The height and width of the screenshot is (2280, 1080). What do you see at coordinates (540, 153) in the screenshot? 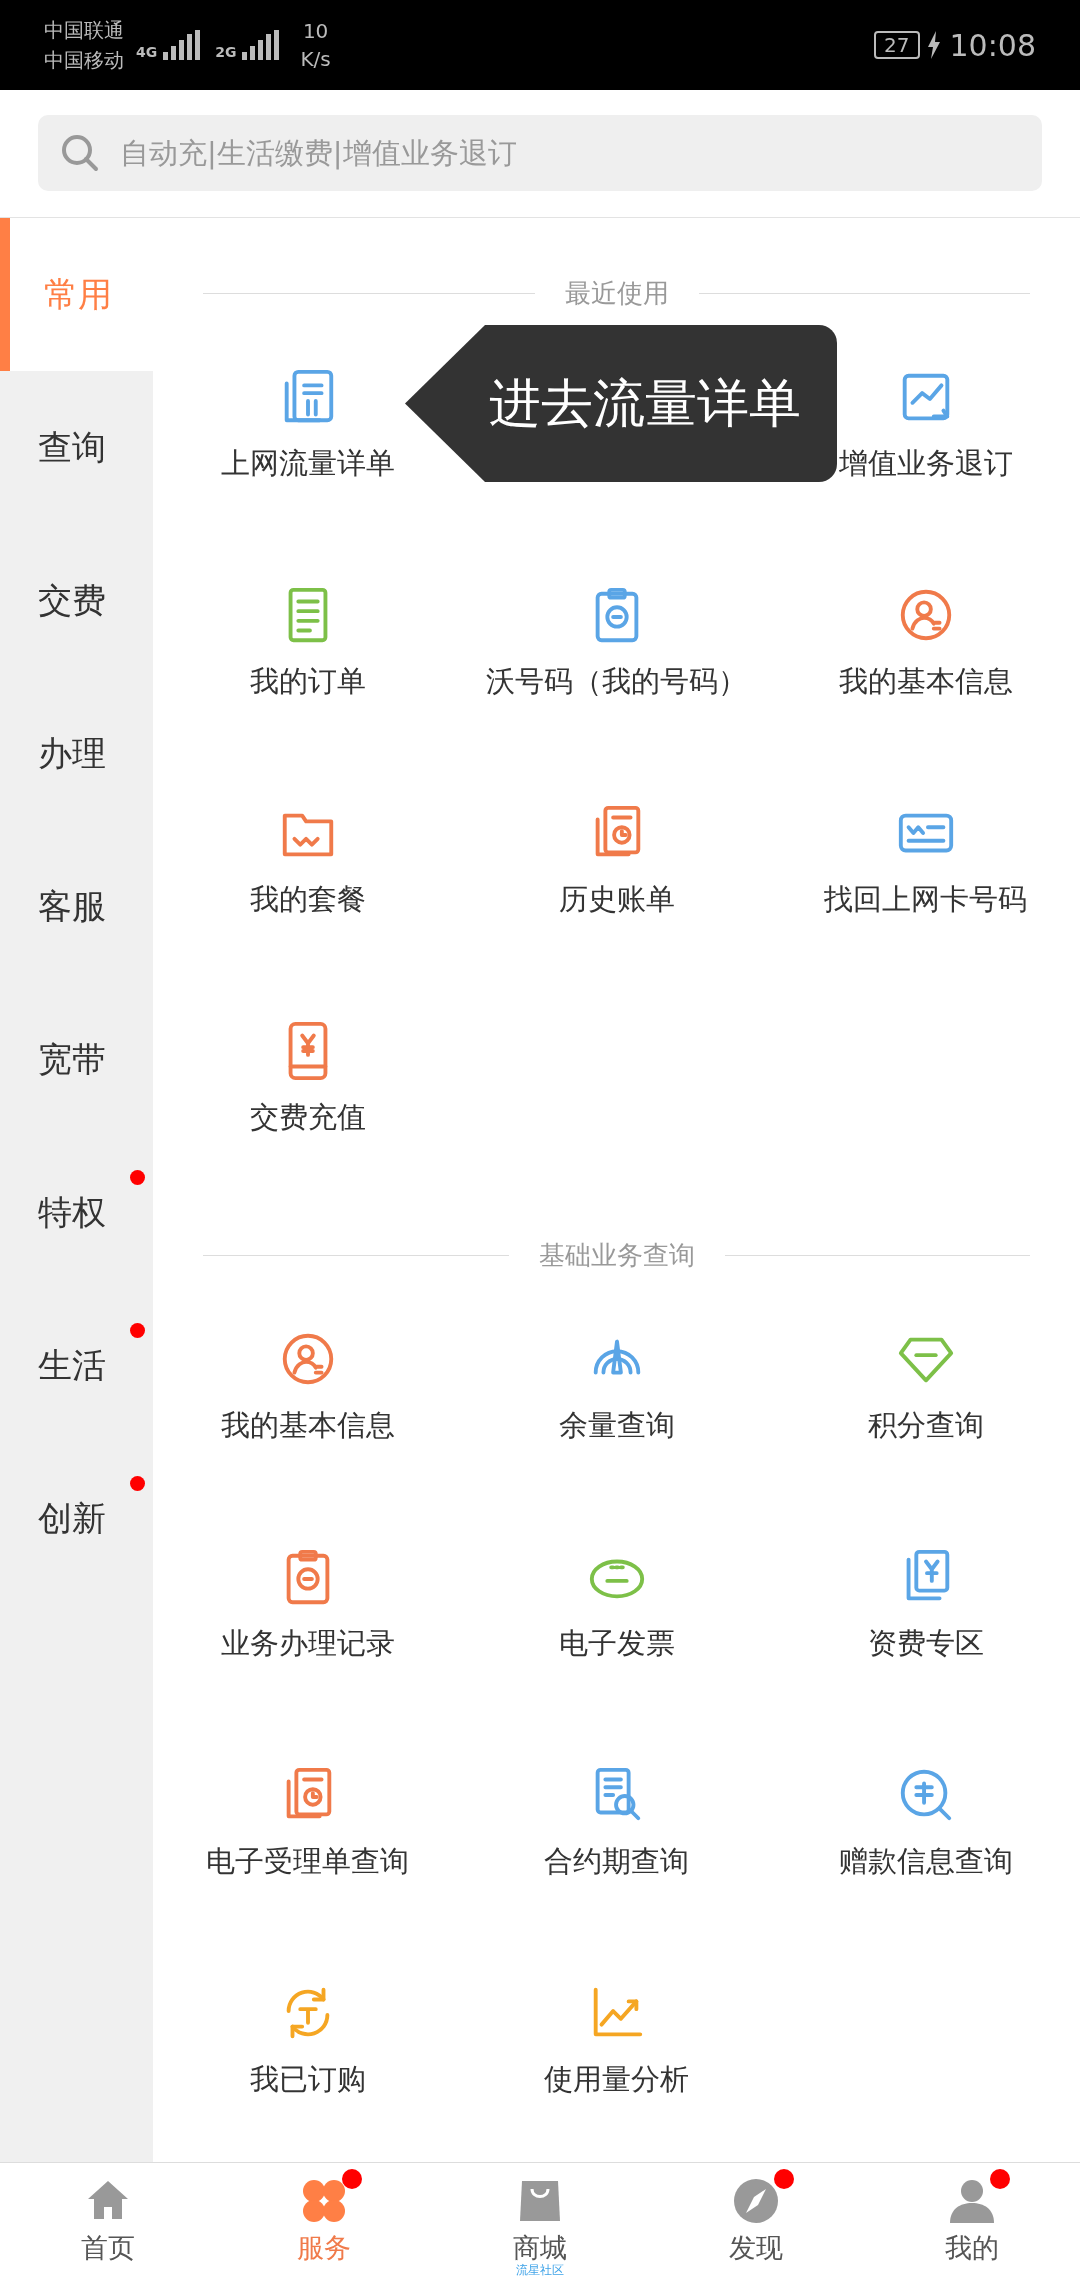
I see `search-field: 自动充|生活缴费|增值业务退订` at bounding box center [540, 153].